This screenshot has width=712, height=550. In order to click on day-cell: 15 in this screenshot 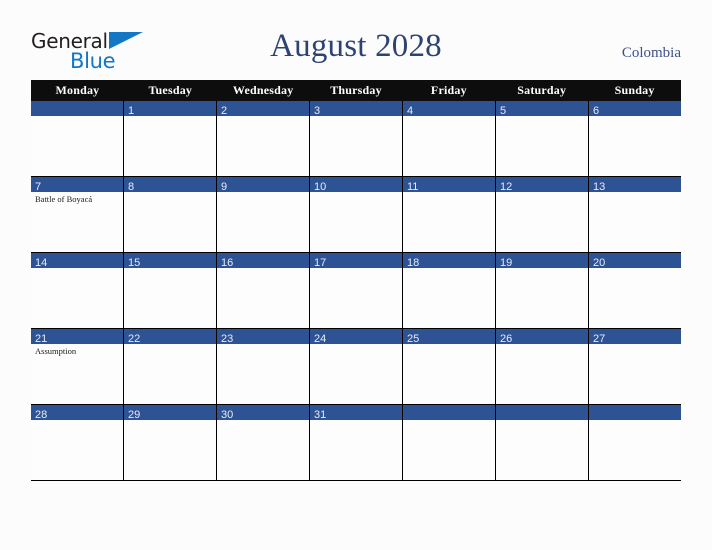, I will do `click(170, 290)`.